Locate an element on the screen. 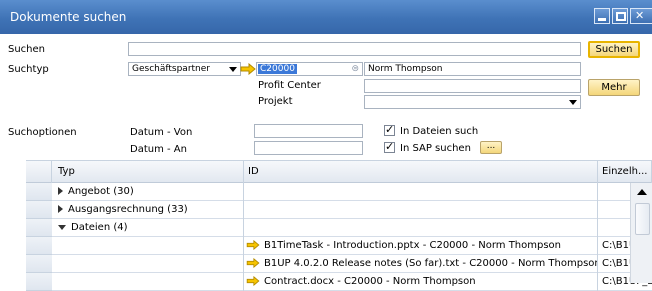 The height and width of the screenshot is (291, 652). group-label-cell: Ausgangsrechnung (33) is located at coordinates (148, 210).